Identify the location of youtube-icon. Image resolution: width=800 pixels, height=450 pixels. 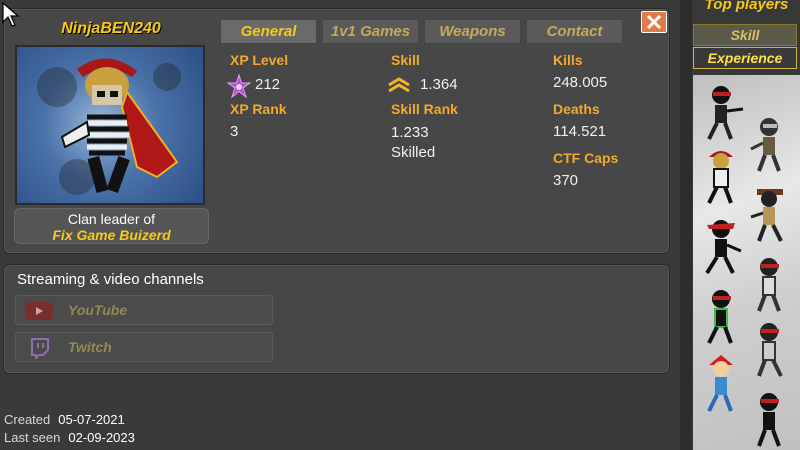
(39, 311).